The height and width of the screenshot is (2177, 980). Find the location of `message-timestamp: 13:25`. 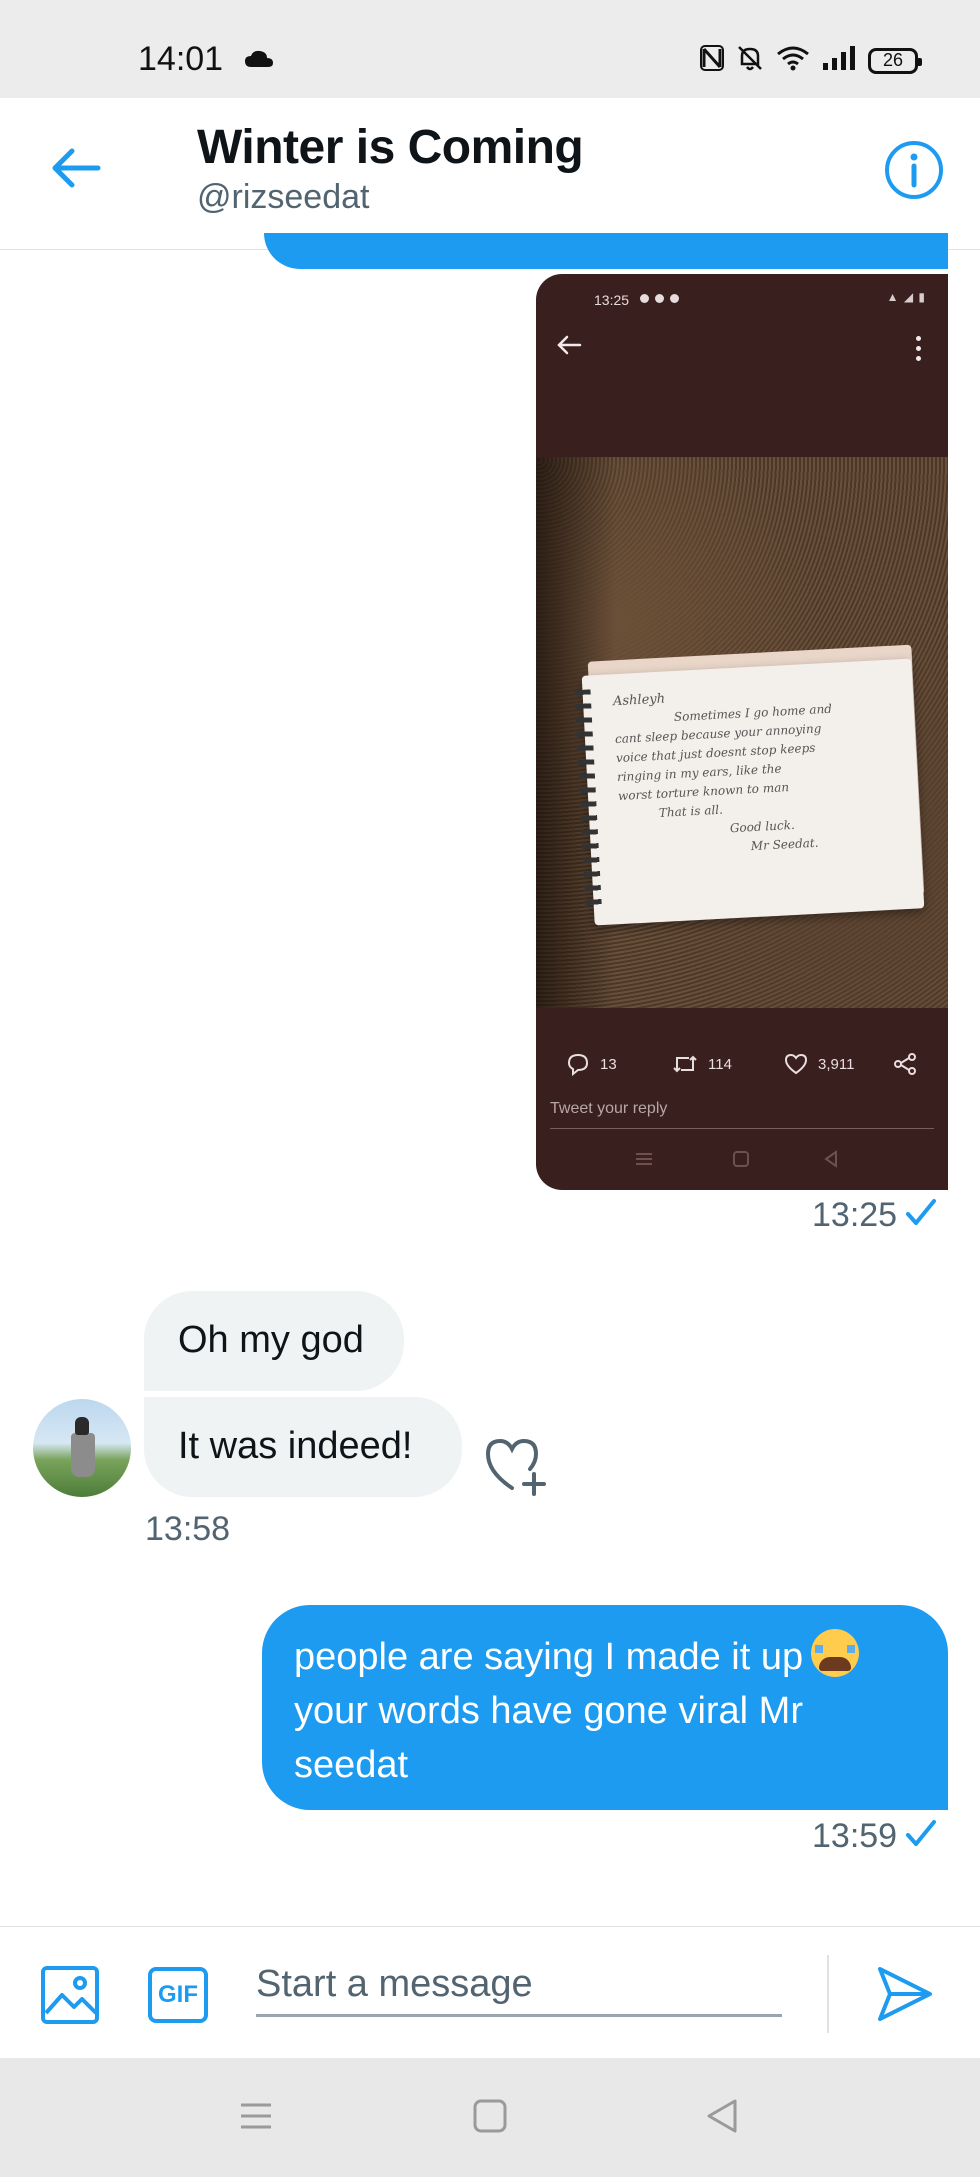

message-timestamp: 13:25 is located at coordinates (874, 1216).